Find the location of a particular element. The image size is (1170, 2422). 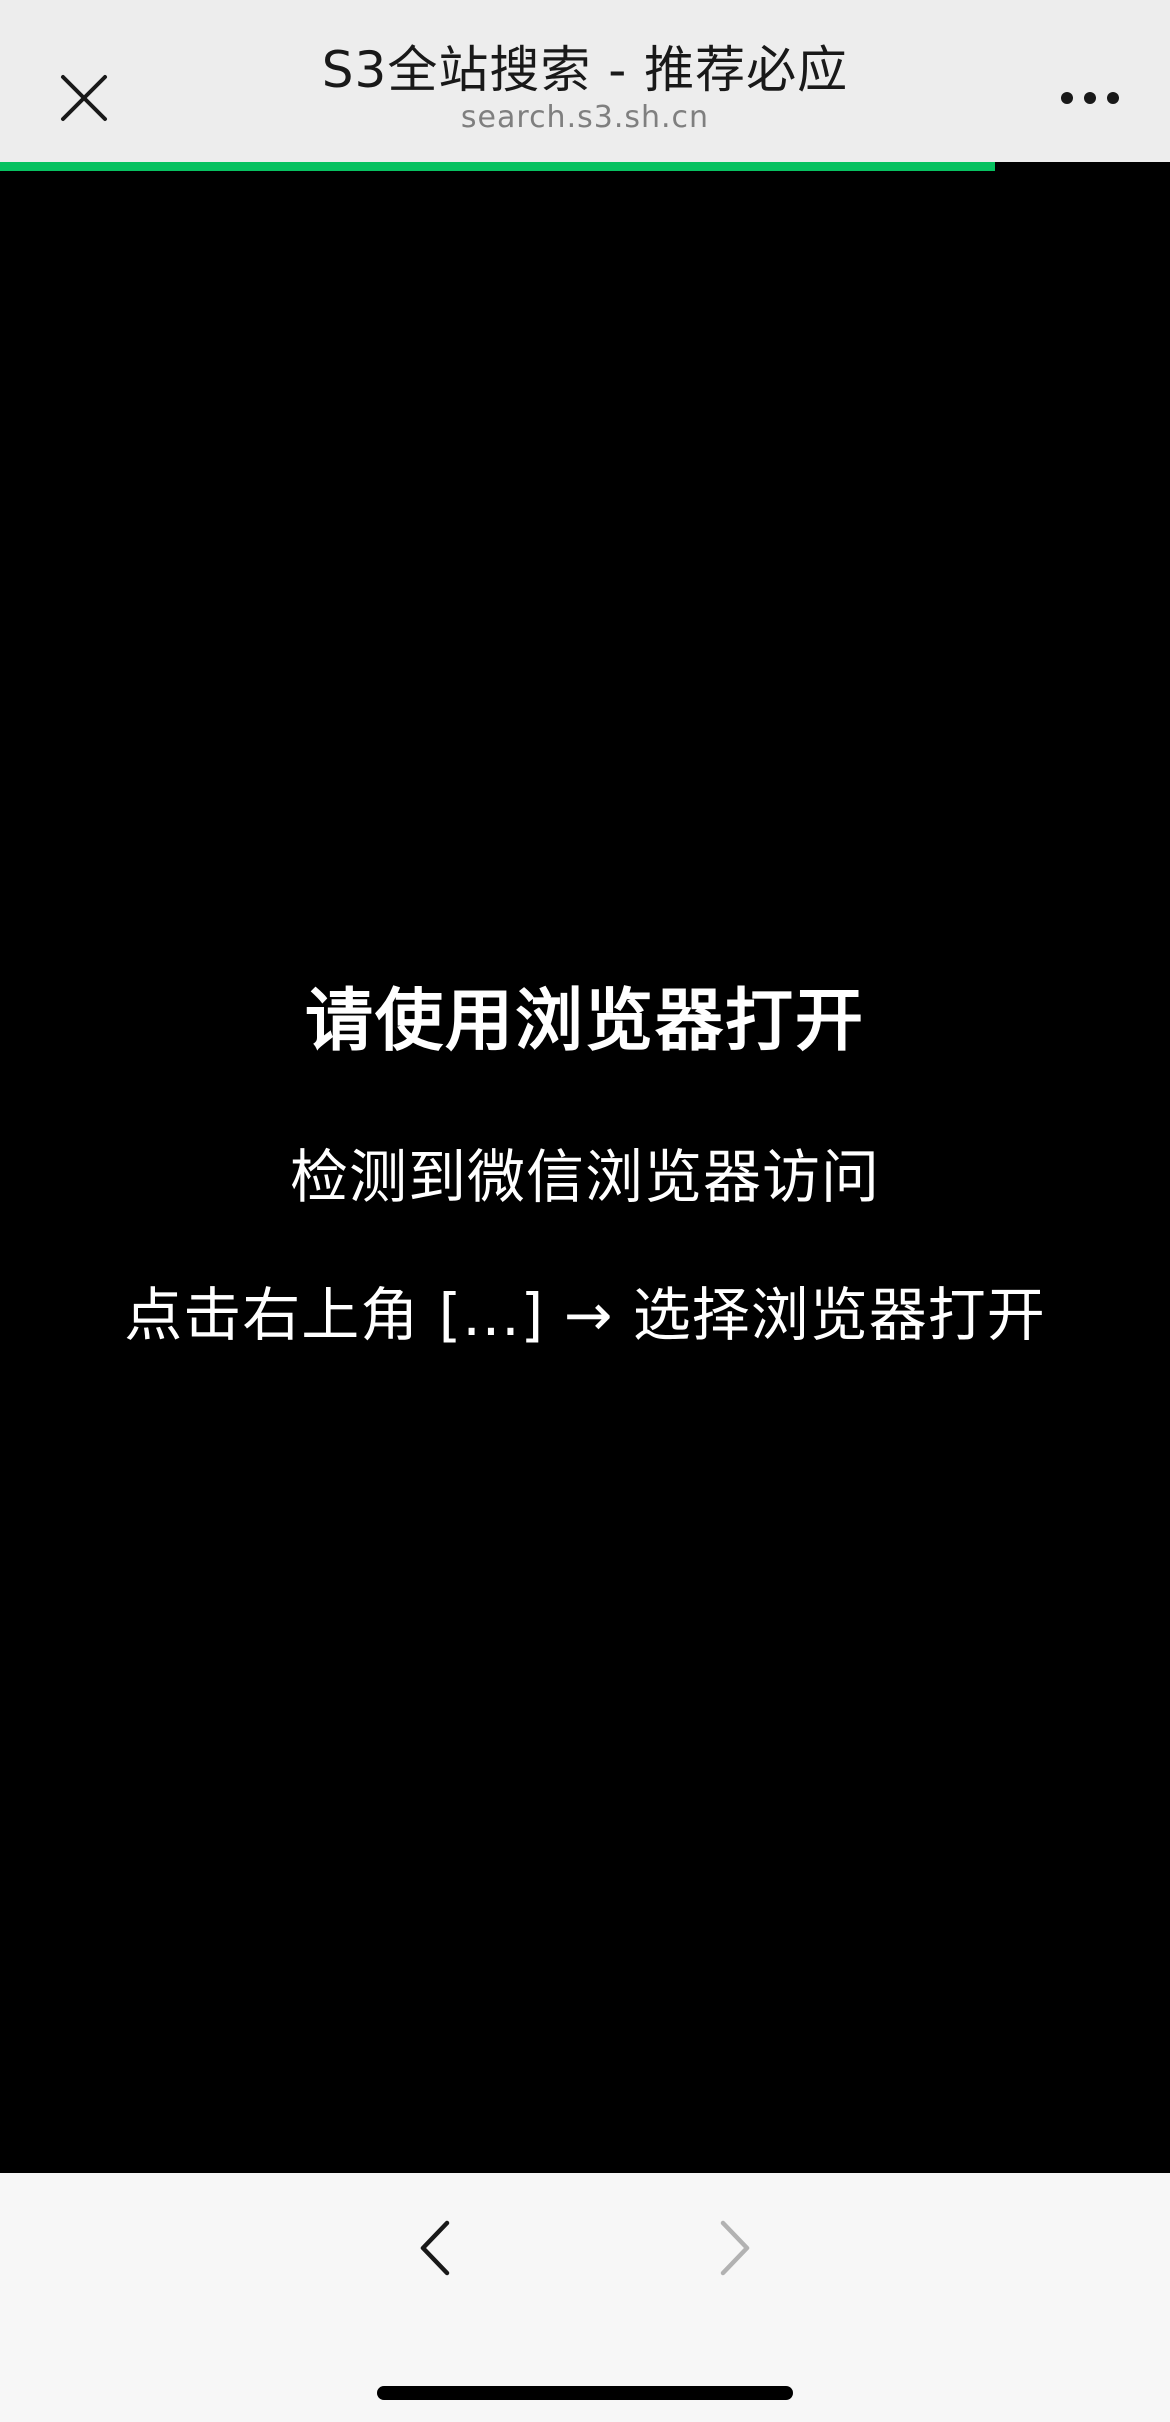

chevron-left-icon is located at coordinates (435, 2248).